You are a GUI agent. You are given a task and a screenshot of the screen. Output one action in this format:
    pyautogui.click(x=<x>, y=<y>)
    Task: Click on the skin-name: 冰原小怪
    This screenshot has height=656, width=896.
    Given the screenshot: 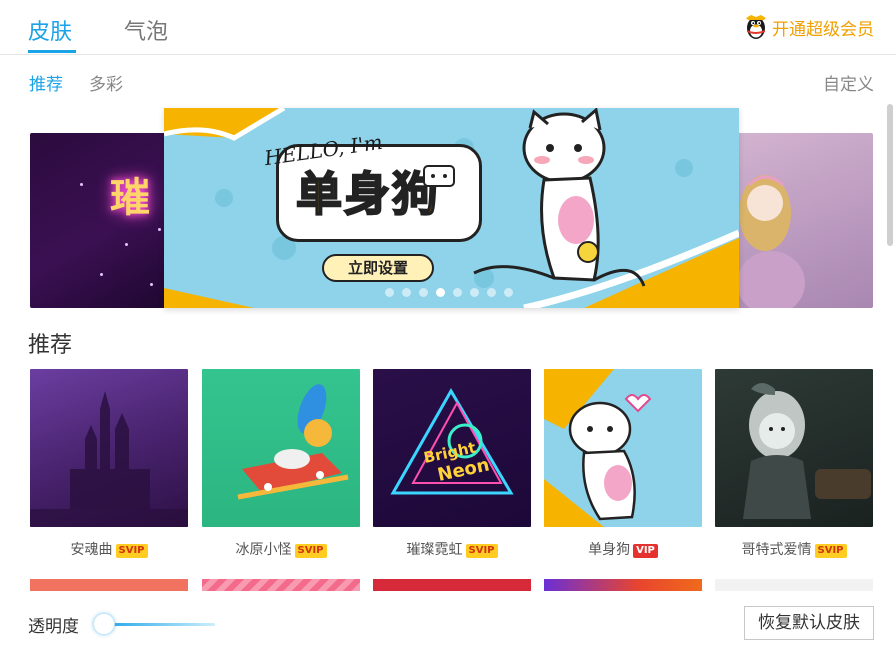 What is the action you would take?
    pyautogui.click(x=263, y=550)
    